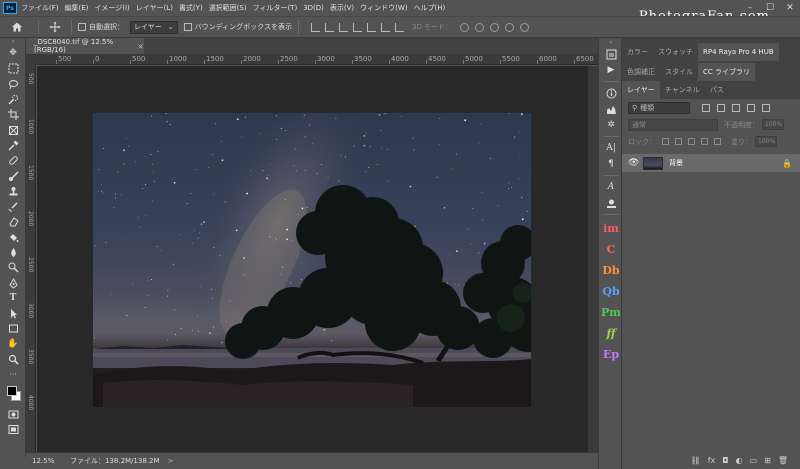 The width and height of the screenshot is (800, 469). What do you see at coordinates (140, 46) in the screenshot?
I see `close-tab-icon: ×` at bounding box center [140, 46].